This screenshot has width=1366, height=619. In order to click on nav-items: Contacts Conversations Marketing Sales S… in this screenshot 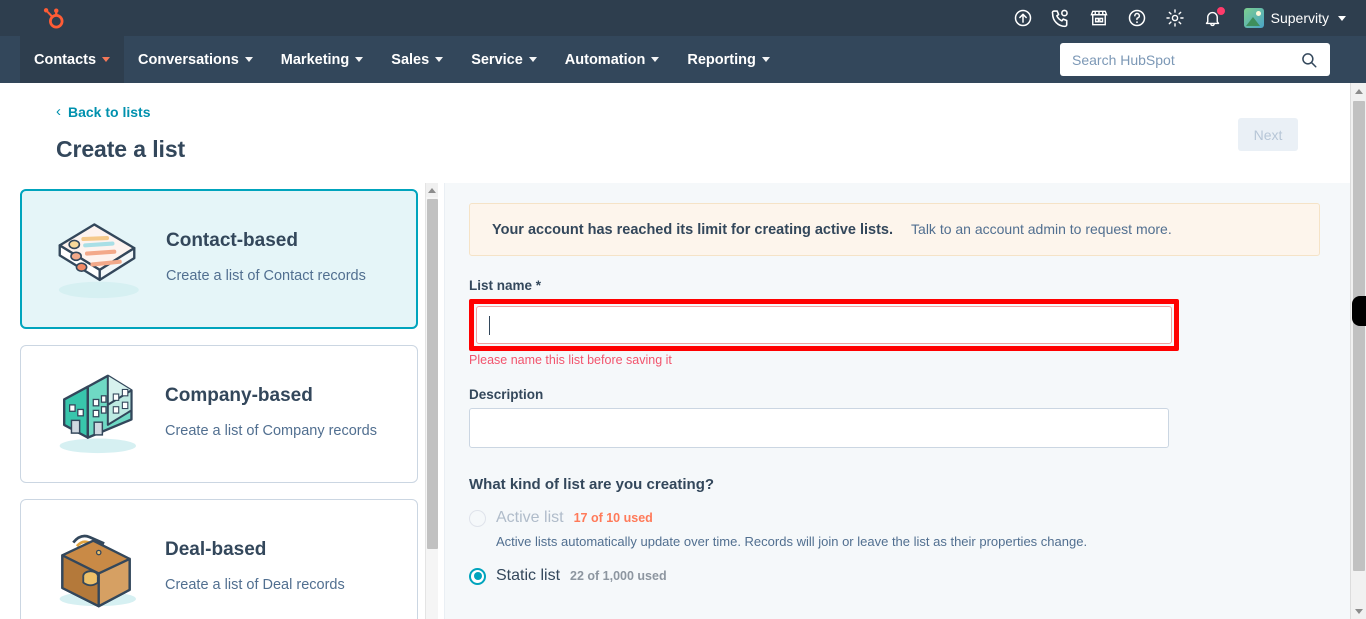, I will do `click(402, 59)`.